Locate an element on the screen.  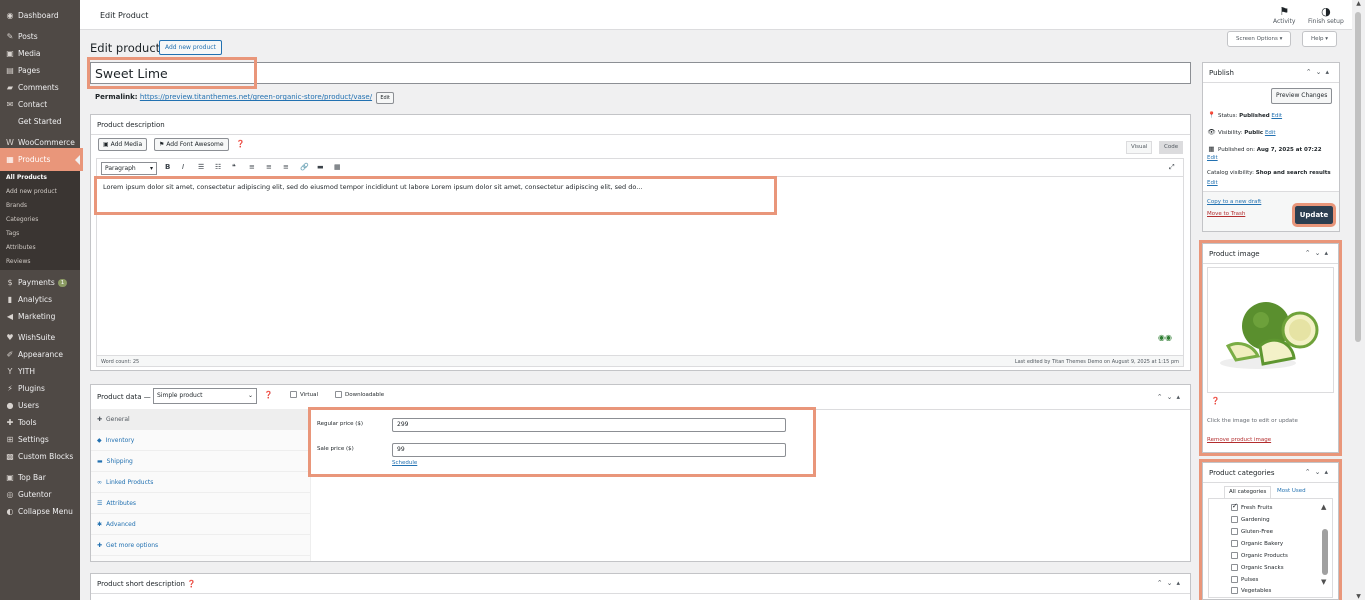
sale-price-input: 99 is located at coordinates (589, 450).